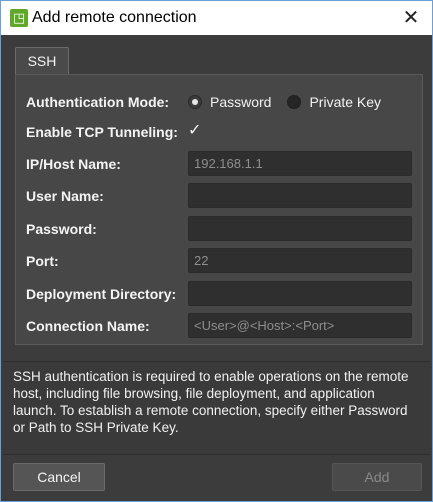  I want to click on port-input: 22, so click(300, 260).